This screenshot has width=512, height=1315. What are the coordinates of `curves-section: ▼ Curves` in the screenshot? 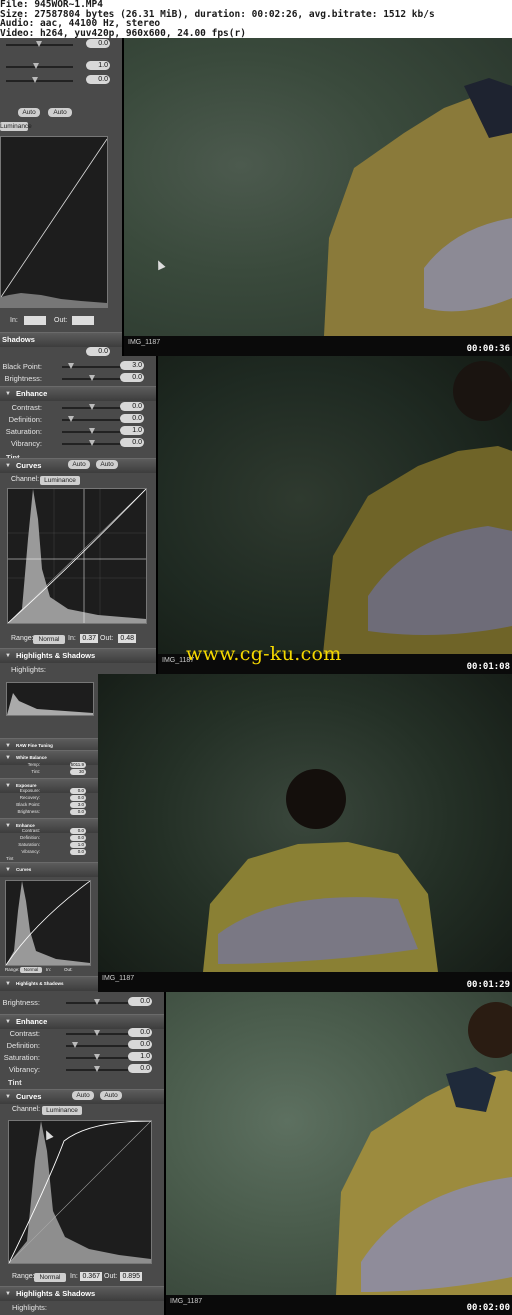 It's located at (49, 869).